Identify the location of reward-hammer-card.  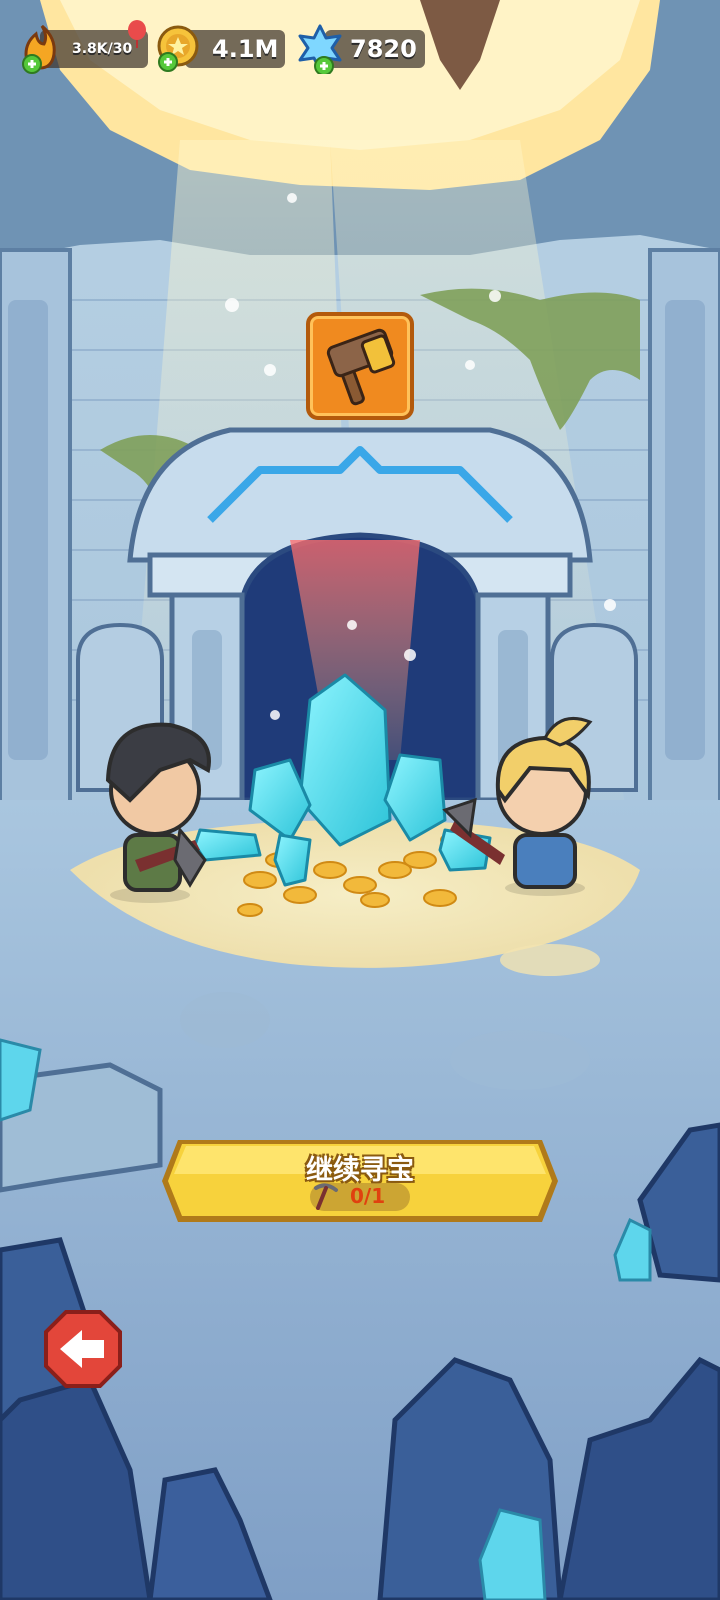
(360, 366).